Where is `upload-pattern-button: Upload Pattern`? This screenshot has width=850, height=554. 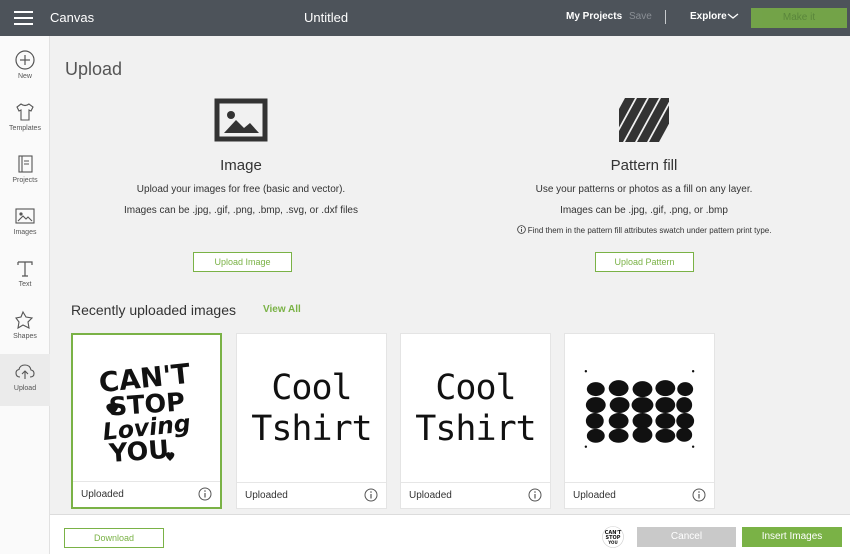
upload-pattern-button: Upload Pattern is located at coordinates (644, 262).